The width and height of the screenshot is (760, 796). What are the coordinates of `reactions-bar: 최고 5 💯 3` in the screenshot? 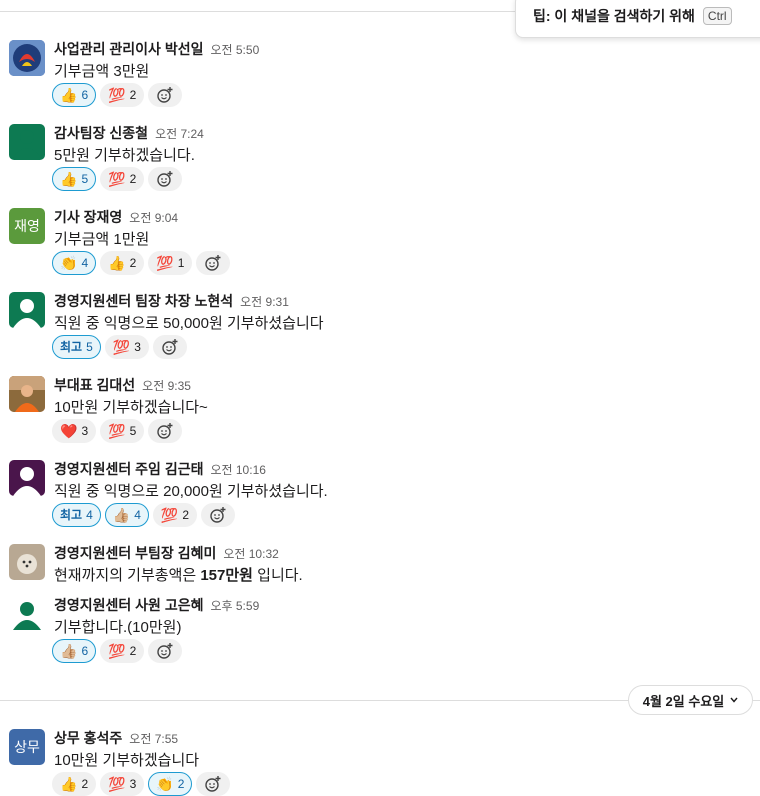 It's located at (119, 347).